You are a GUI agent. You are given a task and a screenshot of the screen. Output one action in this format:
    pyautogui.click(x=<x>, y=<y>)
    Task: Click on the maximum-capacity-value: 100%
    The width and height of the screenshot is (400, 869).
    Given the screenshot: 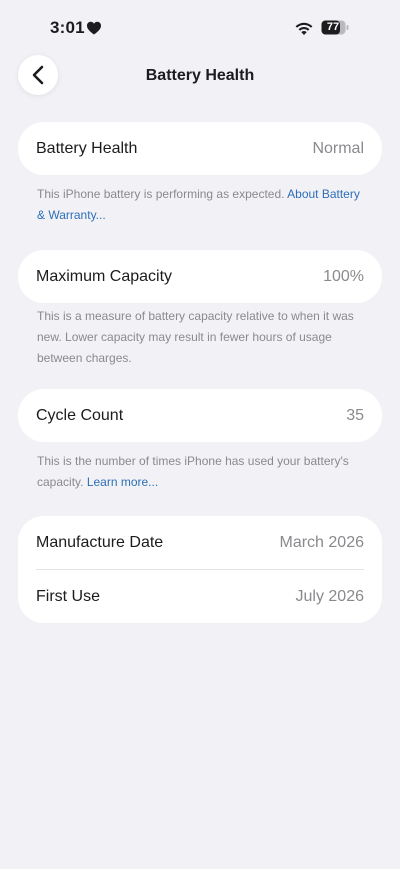 What is the action you would take?
    pyautogui.click(x=343, y=276)
    